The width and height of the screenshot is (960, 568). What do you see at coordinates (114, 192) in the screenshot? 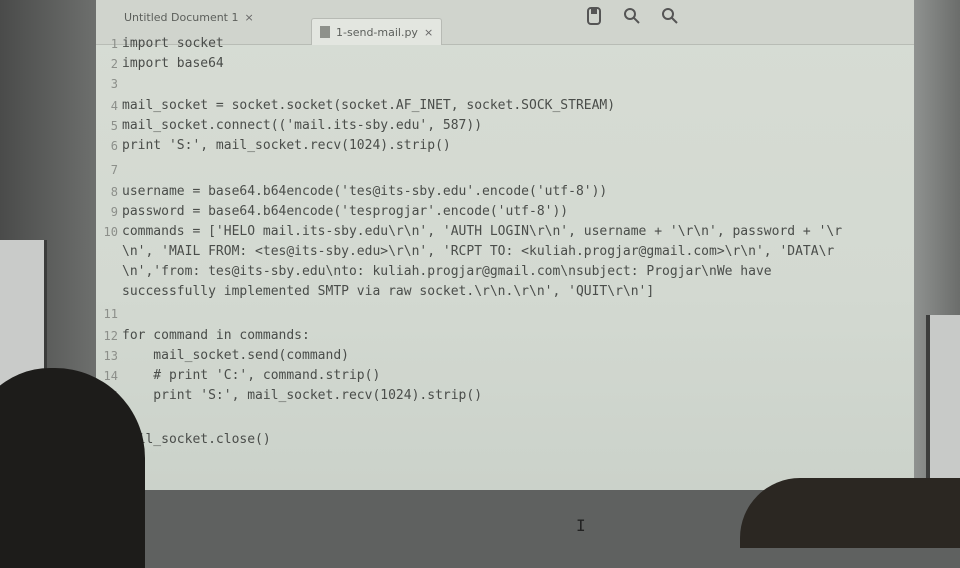
I see `line-number: 8` at bounding box center [114, 192].